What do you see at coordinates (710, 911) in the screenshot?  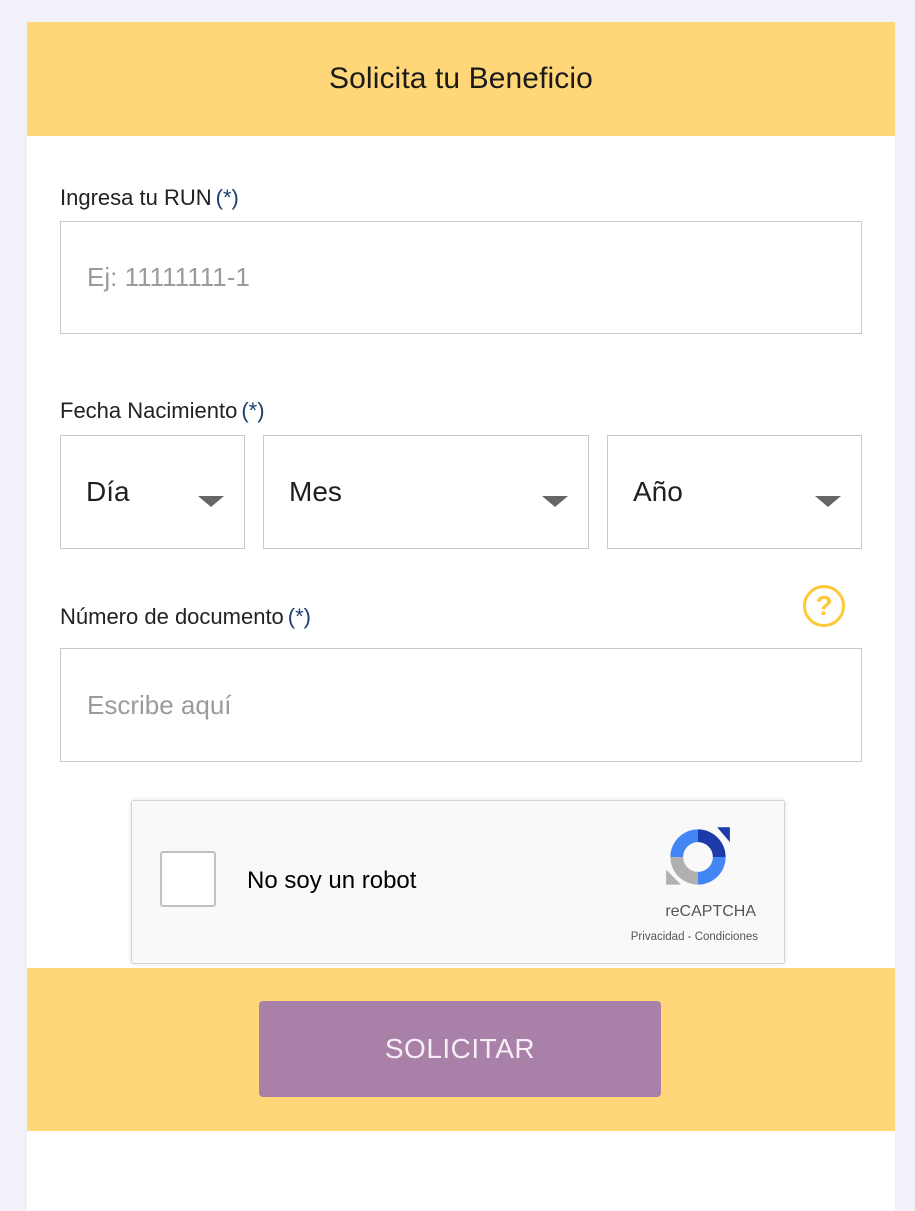 I see `recaptcha-brand: reCAPTCHA` at bounding box center [710, 911].